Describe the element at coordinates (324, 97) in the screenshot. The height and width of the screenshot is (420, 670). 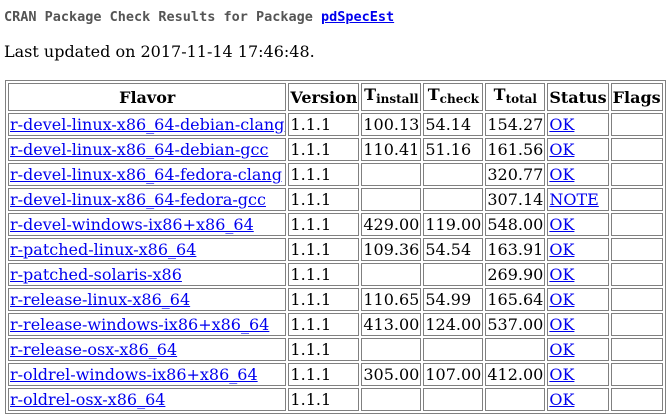
I see `header-version: Version` at that location.